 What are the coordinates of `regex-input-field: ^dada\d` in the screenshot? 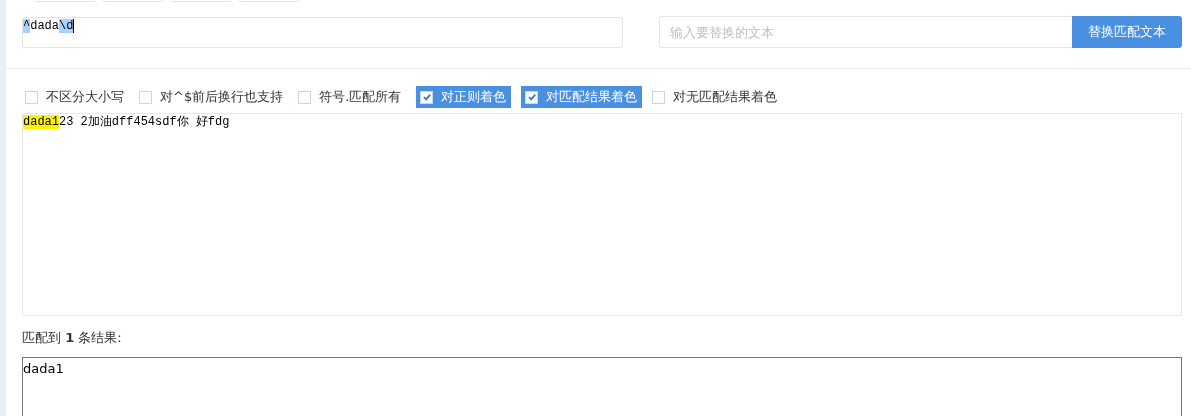 It's located at (322, 32).